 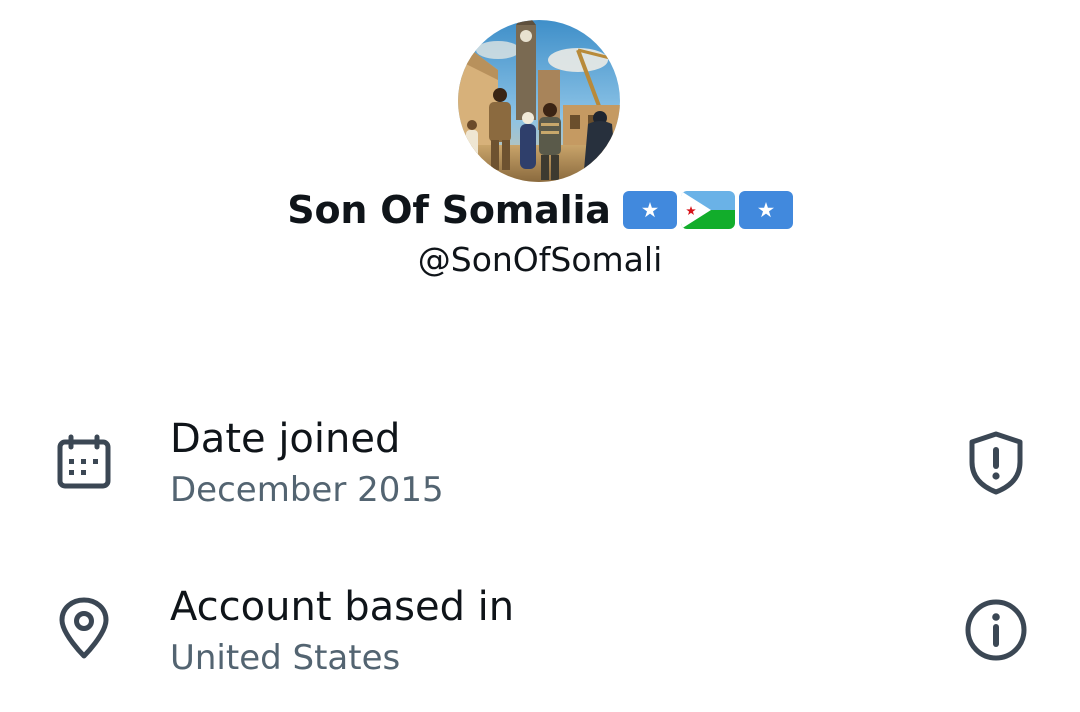 I want to click on display-name: Son Of Somalia, so click(x=449, y=210).